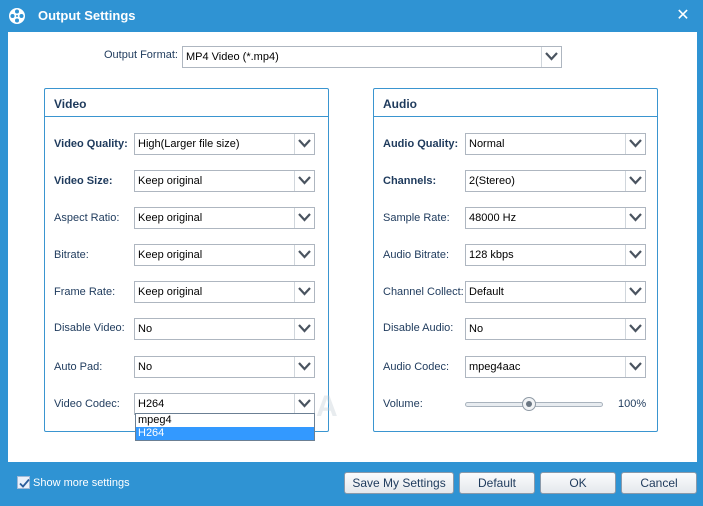  I want to click on show-more-label: Show more settings, so click(81, 483).